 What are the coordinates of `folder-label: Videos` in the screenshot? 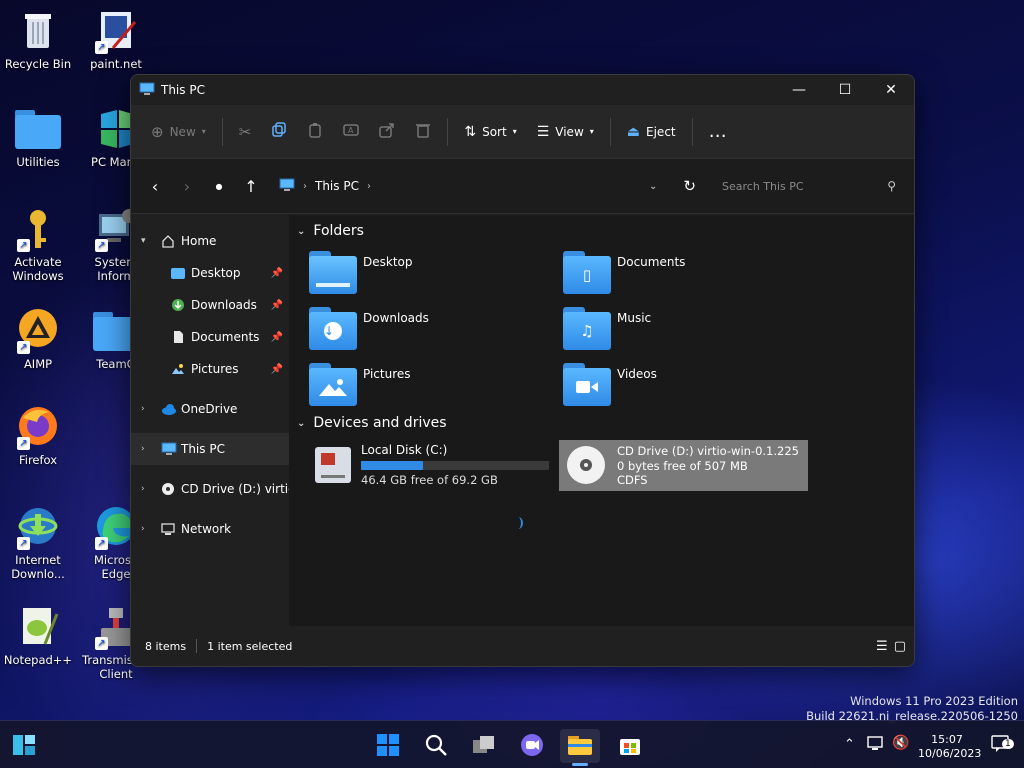 It's located at (637, 374).